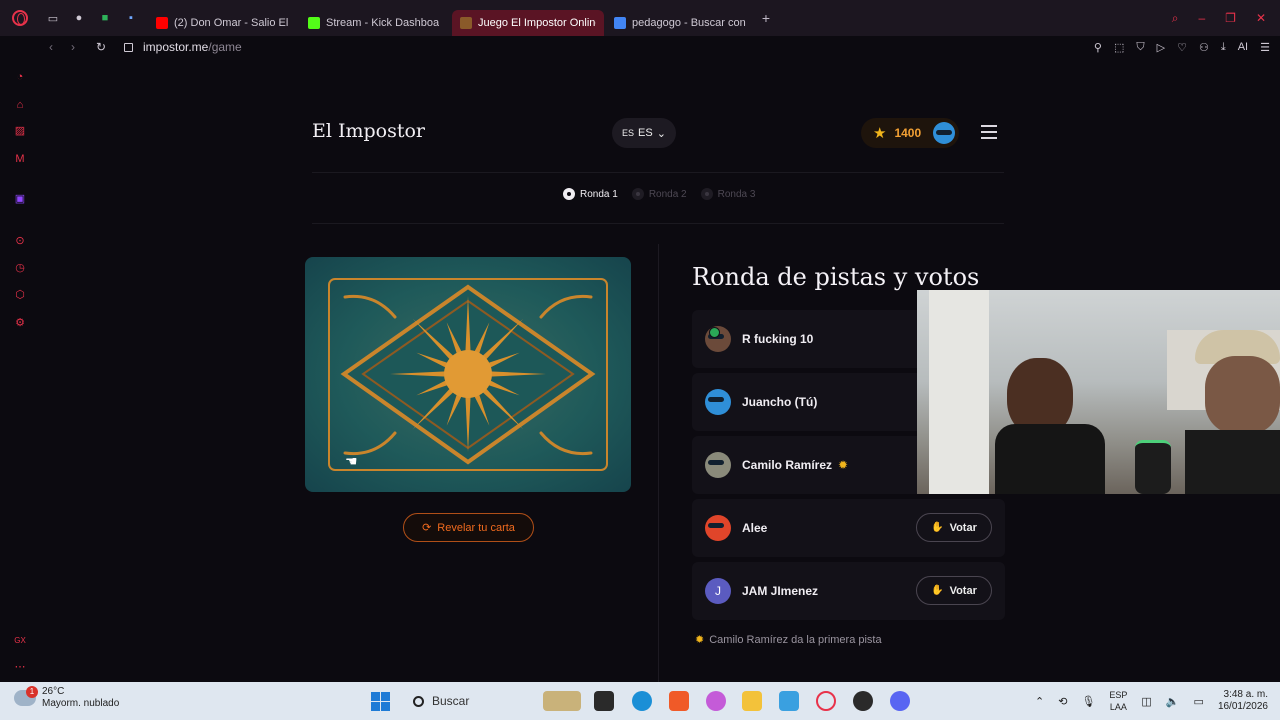 This screenshot has height=720, width=1280. What do you see at coordinates (1182, 47) in the screenshot?
I see `heart-icon: ♡` at bounding box center [1182, 47].